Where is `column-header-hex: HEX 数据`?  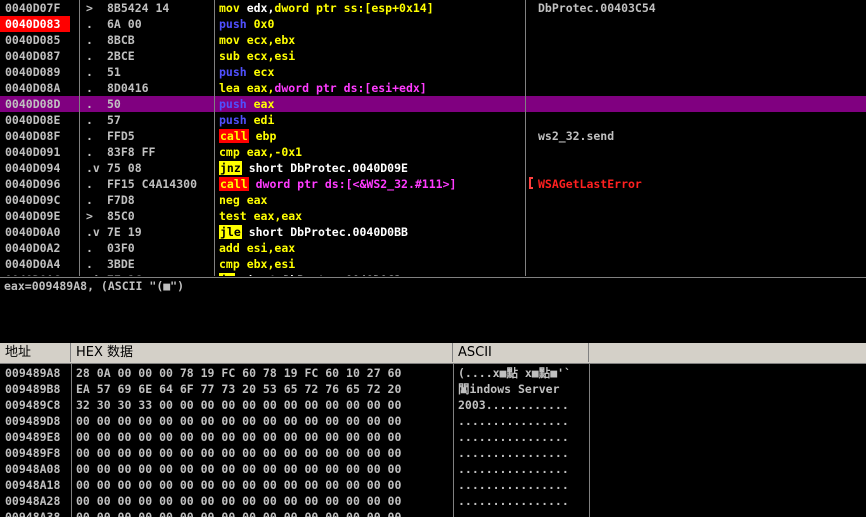 column-header-hex: HEX 数据 is located at coordinates (262, 352).